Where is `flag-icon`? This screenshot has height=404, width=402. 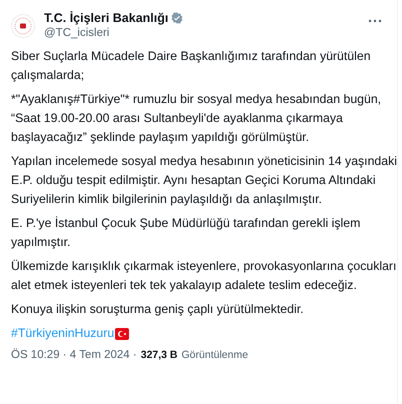 flag-icon is located at coordinates (122, 334).